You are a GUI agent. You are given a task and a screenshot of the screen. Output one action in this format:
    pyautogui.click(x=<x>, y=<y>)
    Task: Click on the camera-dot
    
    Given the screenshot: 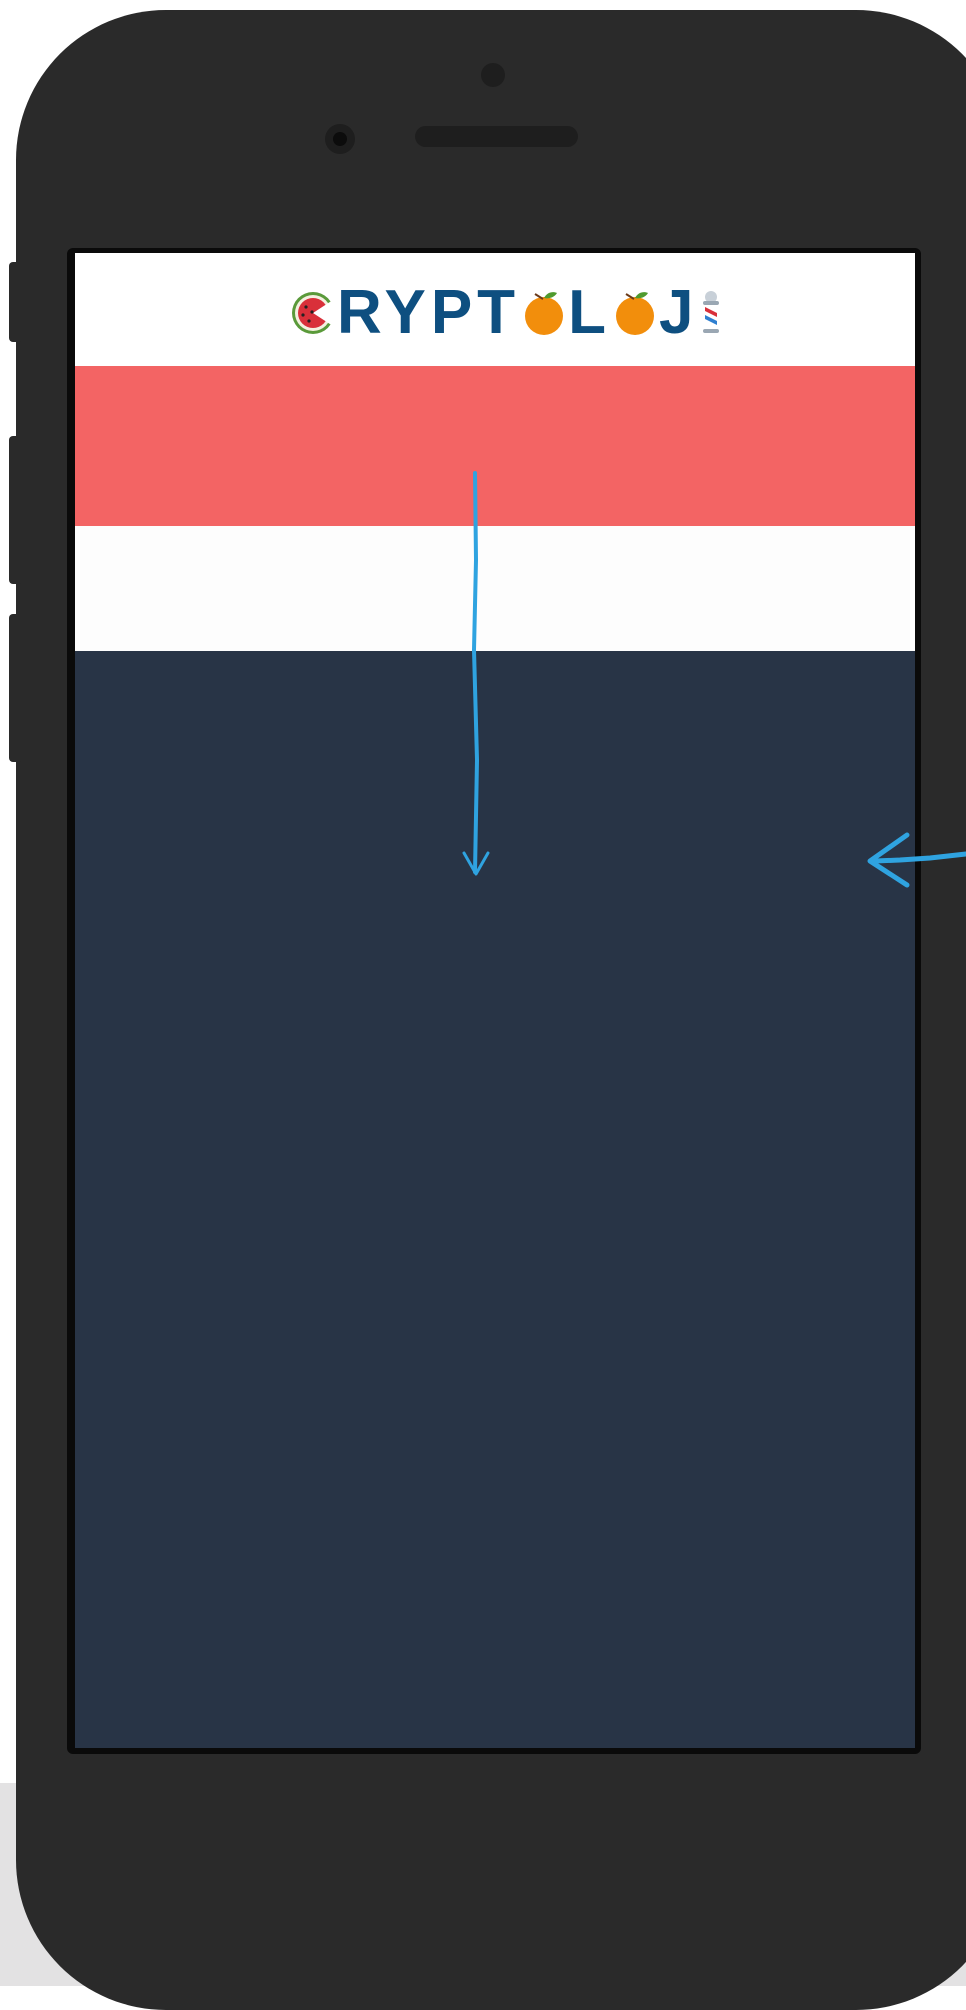 What is the action you would take?
    pyautogui.click(x=493, y=75)
    